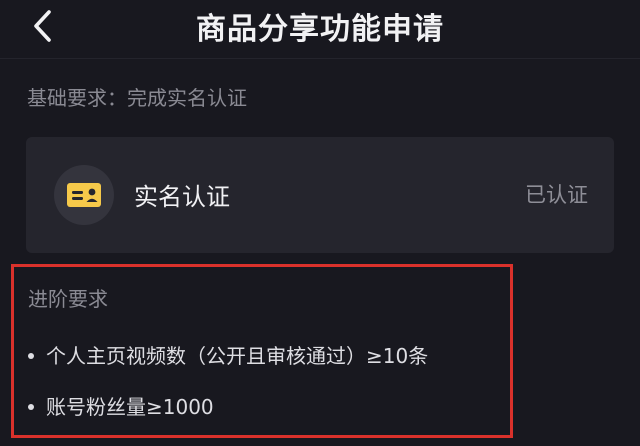 The image size is (640, 446). I want to click on header-divider, so click(320, 58).